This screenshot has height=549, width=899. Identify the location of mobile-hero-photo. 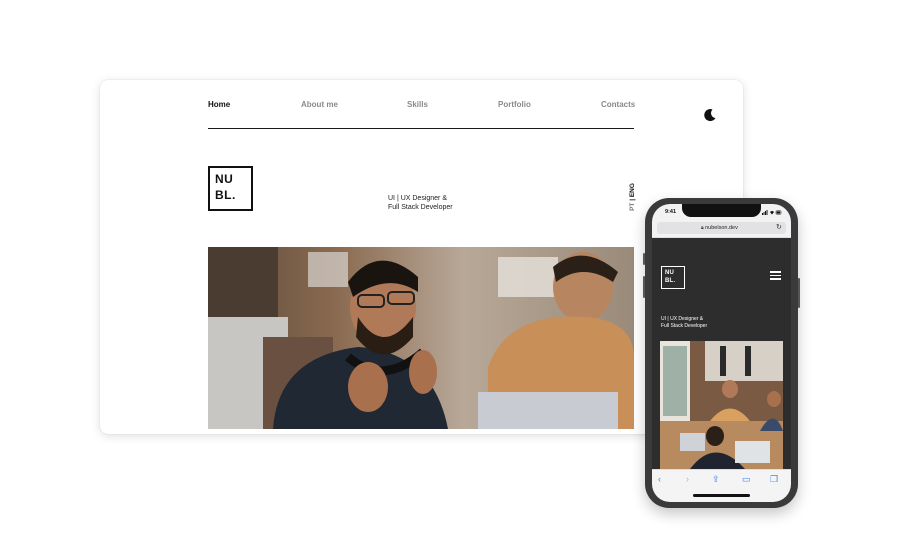
(721, 405).